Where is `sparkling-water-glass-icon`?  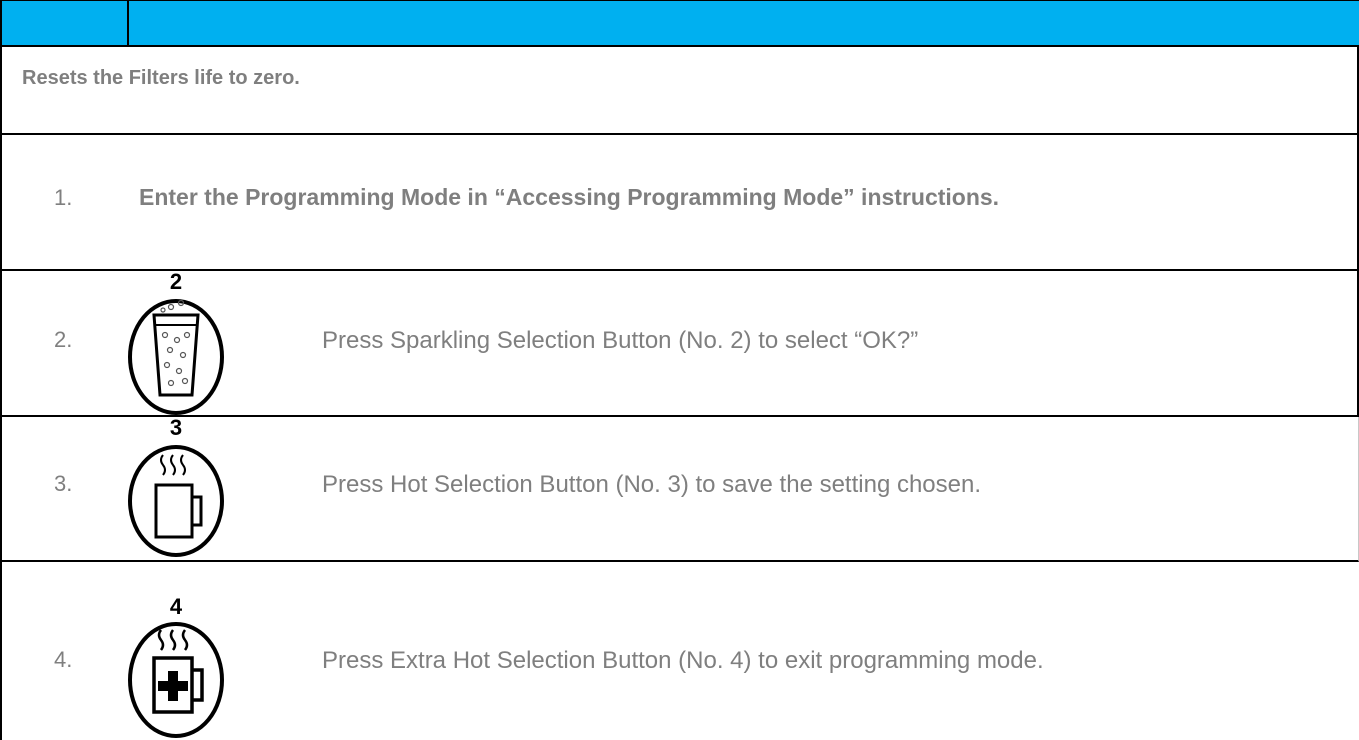
sparkling-water-glass-icon is located at coordinates (176, 357).